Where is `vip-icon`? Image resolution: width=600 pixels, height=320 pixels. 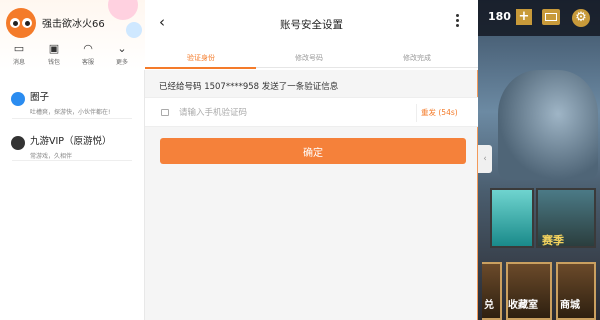
vip-icon is located at coordinates (18, 143).